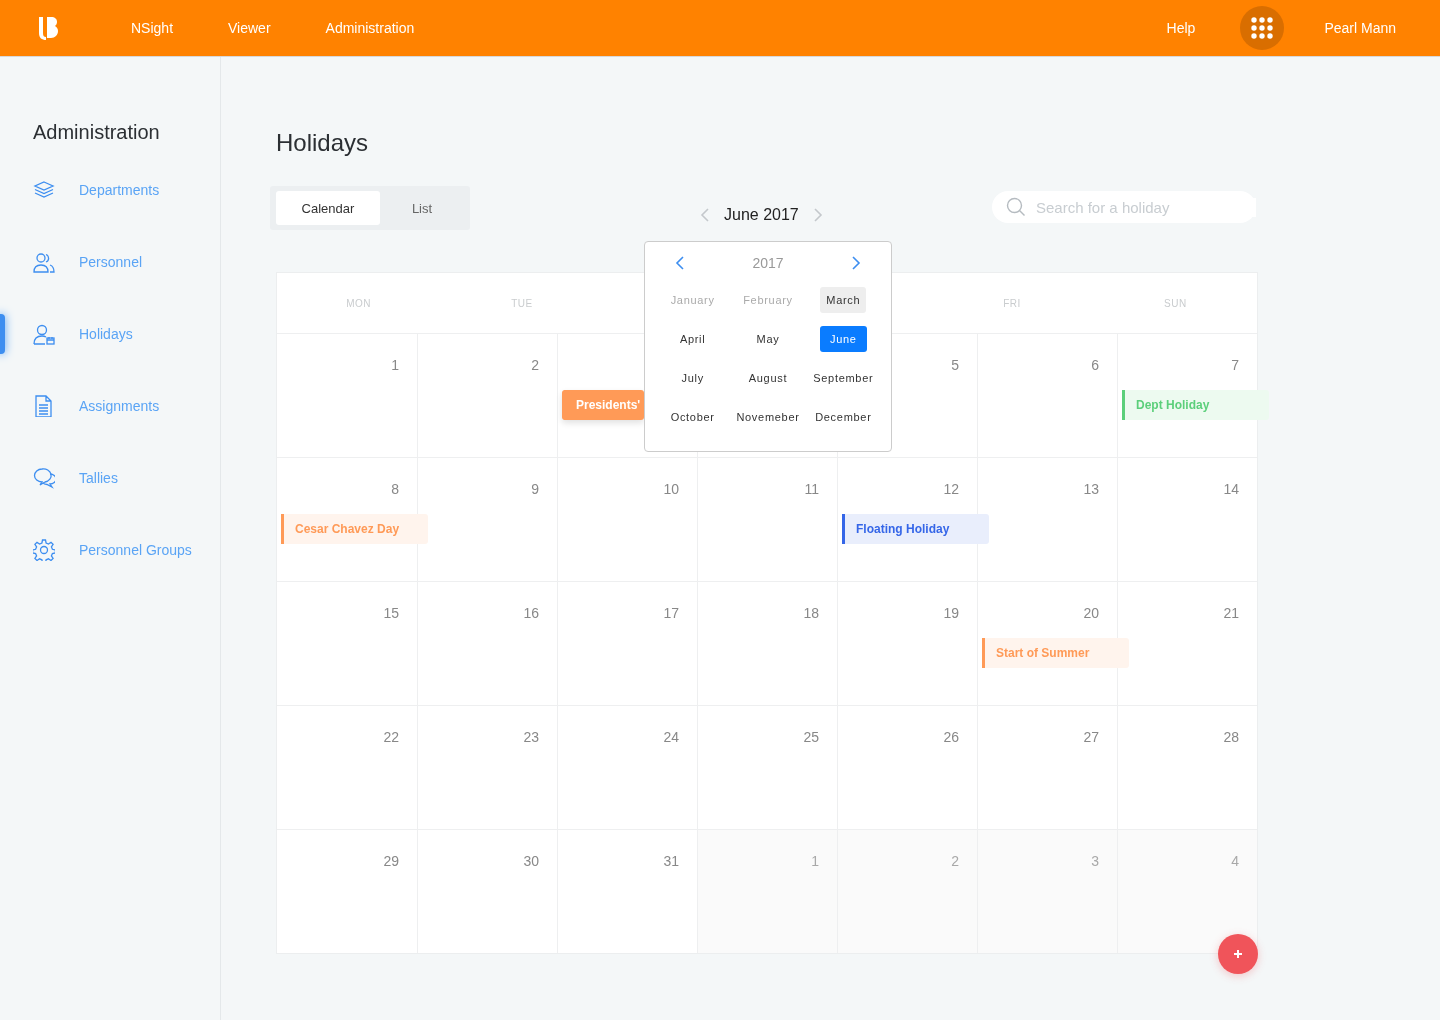 Image resolution: width=1440 pixels, height=1020 pixels. Describe the element at coordinates (1095, 366) in the screenshot. I see `day-number: 6` at that location.